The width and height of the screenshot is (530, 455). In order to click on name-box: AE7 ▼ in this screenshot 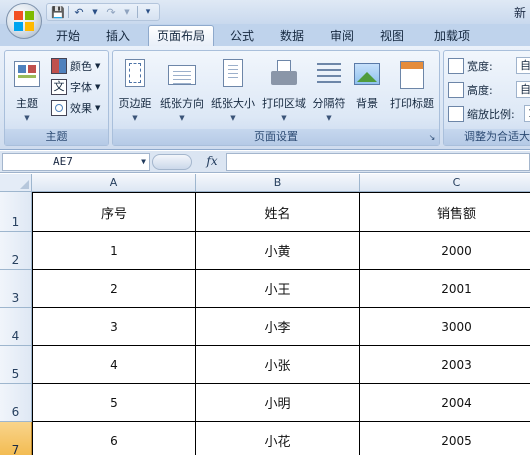, I will do `click(76, 162)`.